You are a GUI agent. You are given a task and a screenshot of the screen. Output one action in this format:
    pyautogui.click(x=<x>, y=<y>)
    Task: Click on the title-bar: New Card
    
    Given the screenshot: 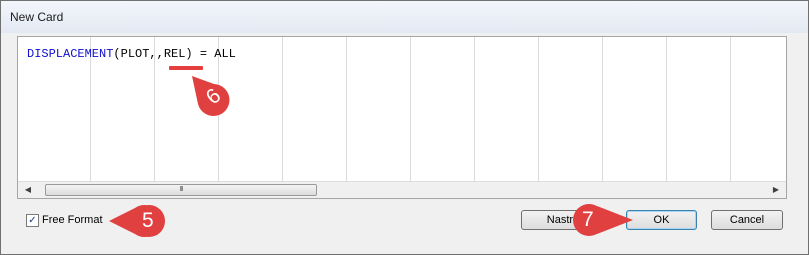 What is the action you would take?
    pyautogui.click(x=404, y=17)
    